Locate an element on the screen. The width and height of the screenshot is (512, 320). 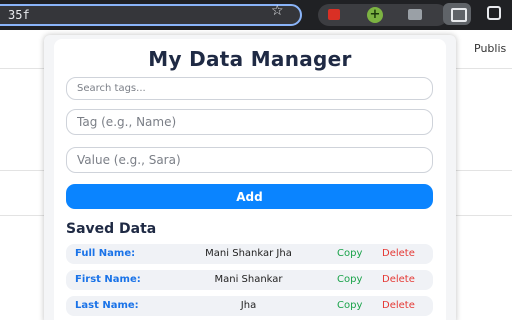
bookmark-star-icon: ☆ is located at coordinates (277, 11).